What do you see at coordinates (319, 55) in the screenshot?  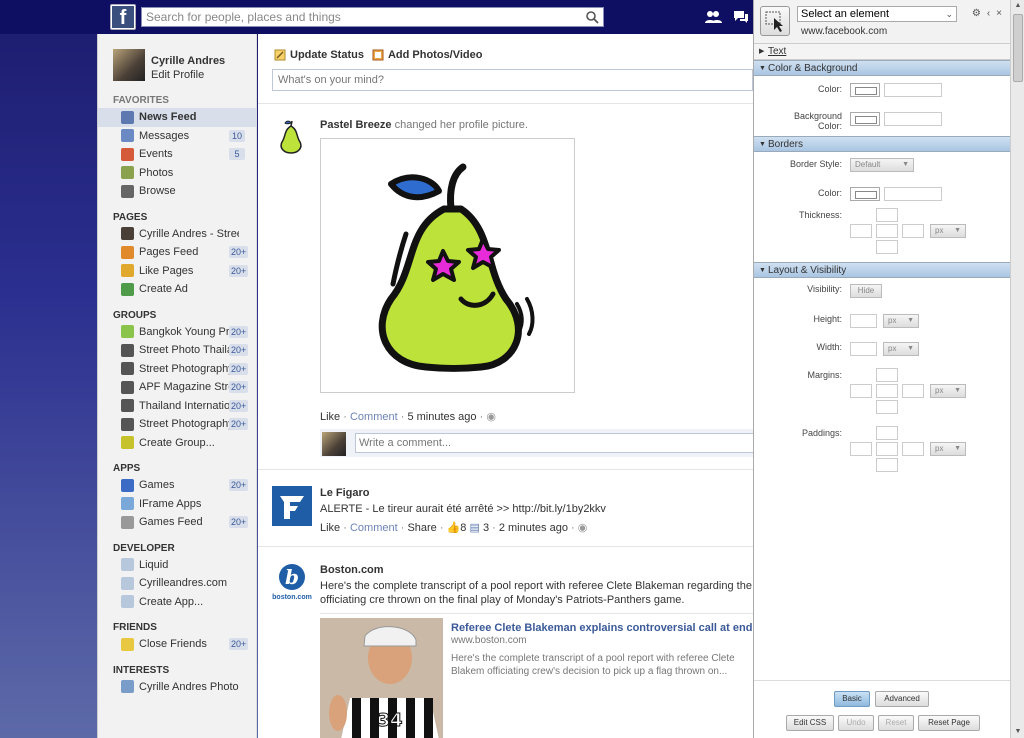 I see `update-status-tab: Update Status` at bounding box center [319, 55].